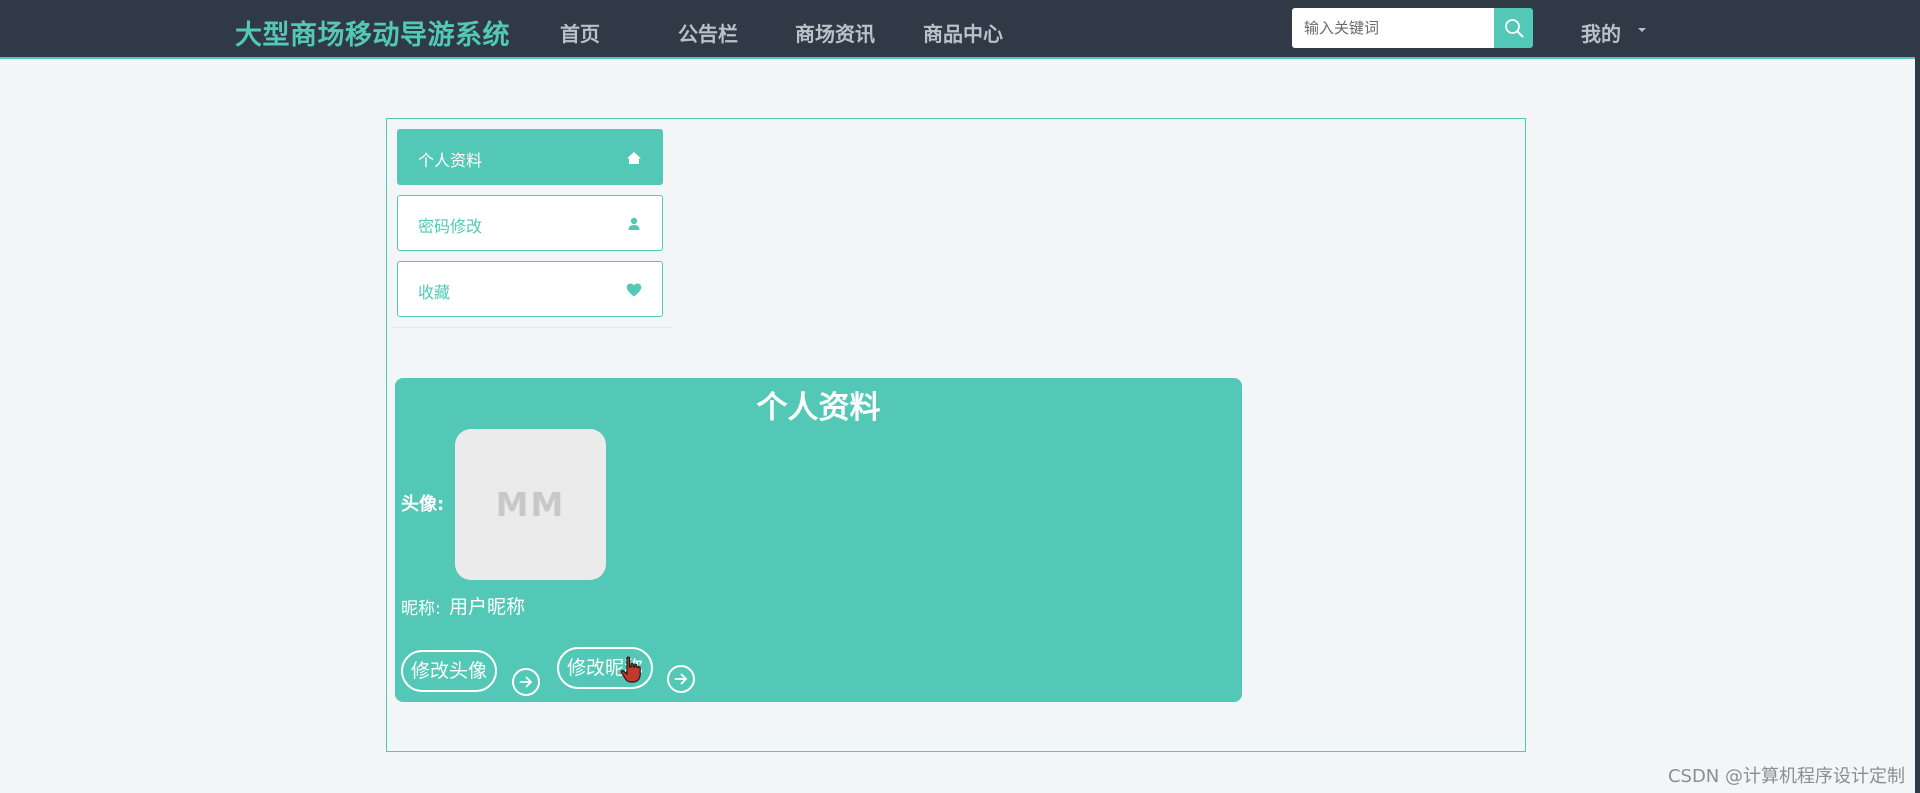 The width and height of the screenshot is (1920, 793). Describe the element at coordinates (818, 408) in the screenshot. I see `page-title: 个人资料` at that location.